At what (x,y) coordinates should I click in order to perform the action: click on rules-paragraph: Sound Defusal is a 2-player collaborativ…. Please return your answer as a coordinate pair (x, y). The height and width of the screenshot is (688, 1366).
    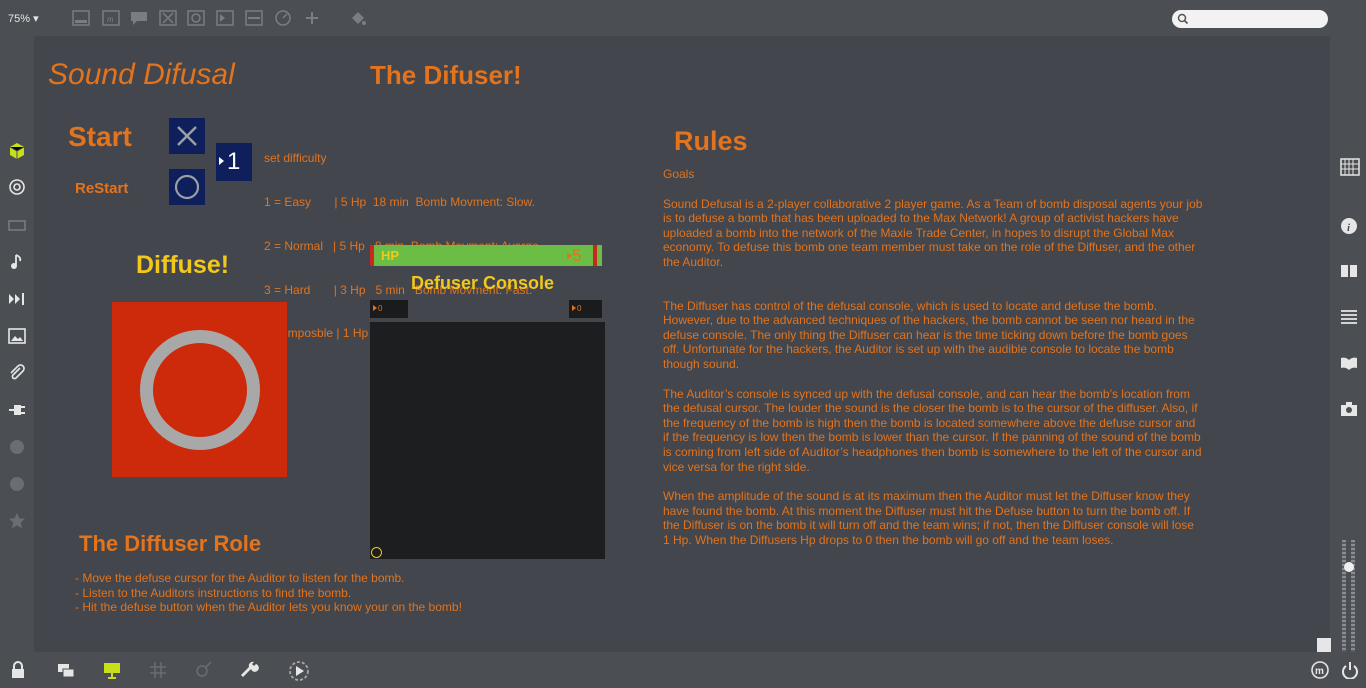
    Looking at the image, I should click on (933, 232).